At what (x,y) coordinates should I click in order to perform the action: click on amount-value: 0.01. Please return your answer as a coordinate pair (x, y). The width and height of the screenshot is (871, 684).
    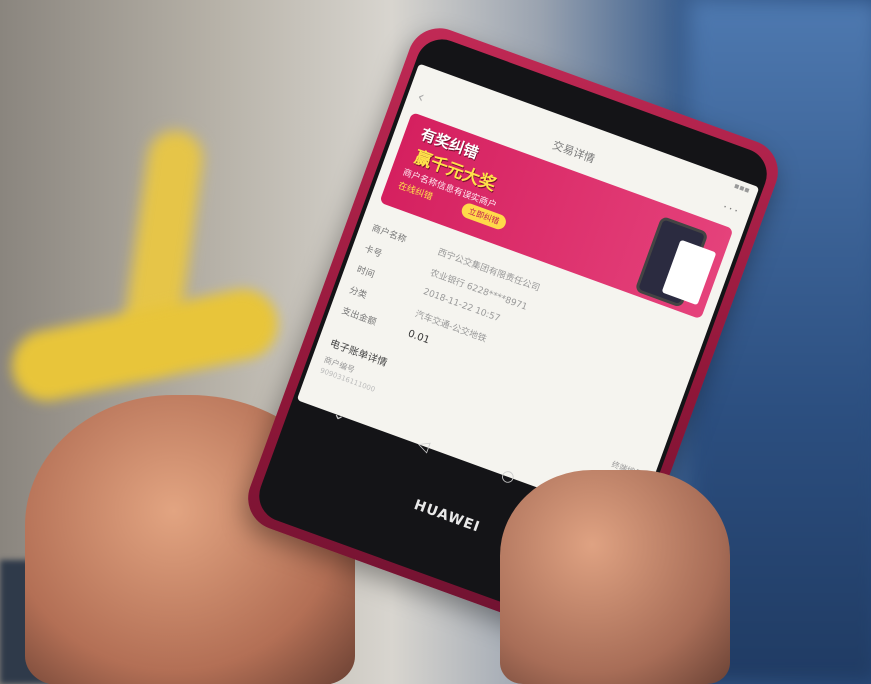
    Looking at the image, I should click on (419, 336).